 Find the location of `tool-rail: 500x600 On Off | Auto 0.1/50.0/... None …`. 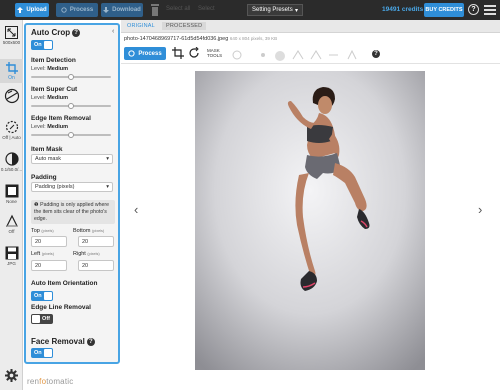

tool-rail: 500x600 On Off | Auto 0.1/50.0/... None … is located at coordinates (11, 205).